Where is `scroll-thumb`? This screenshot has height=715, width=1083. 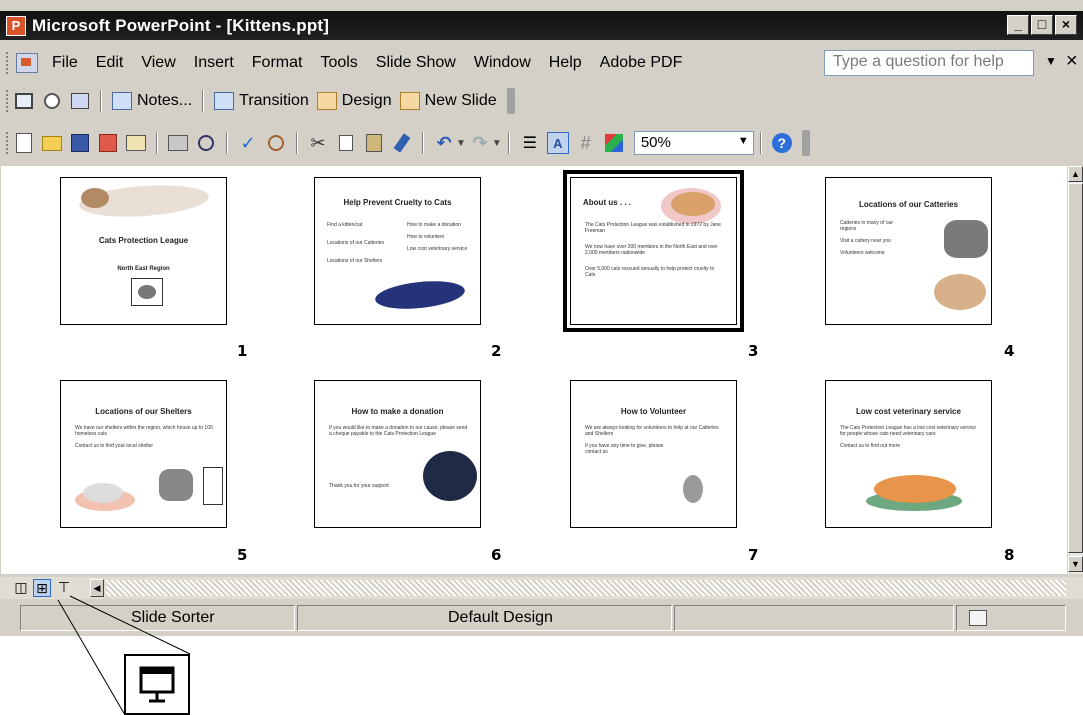 scroll-thumb is located at coordinates (1075, 368).